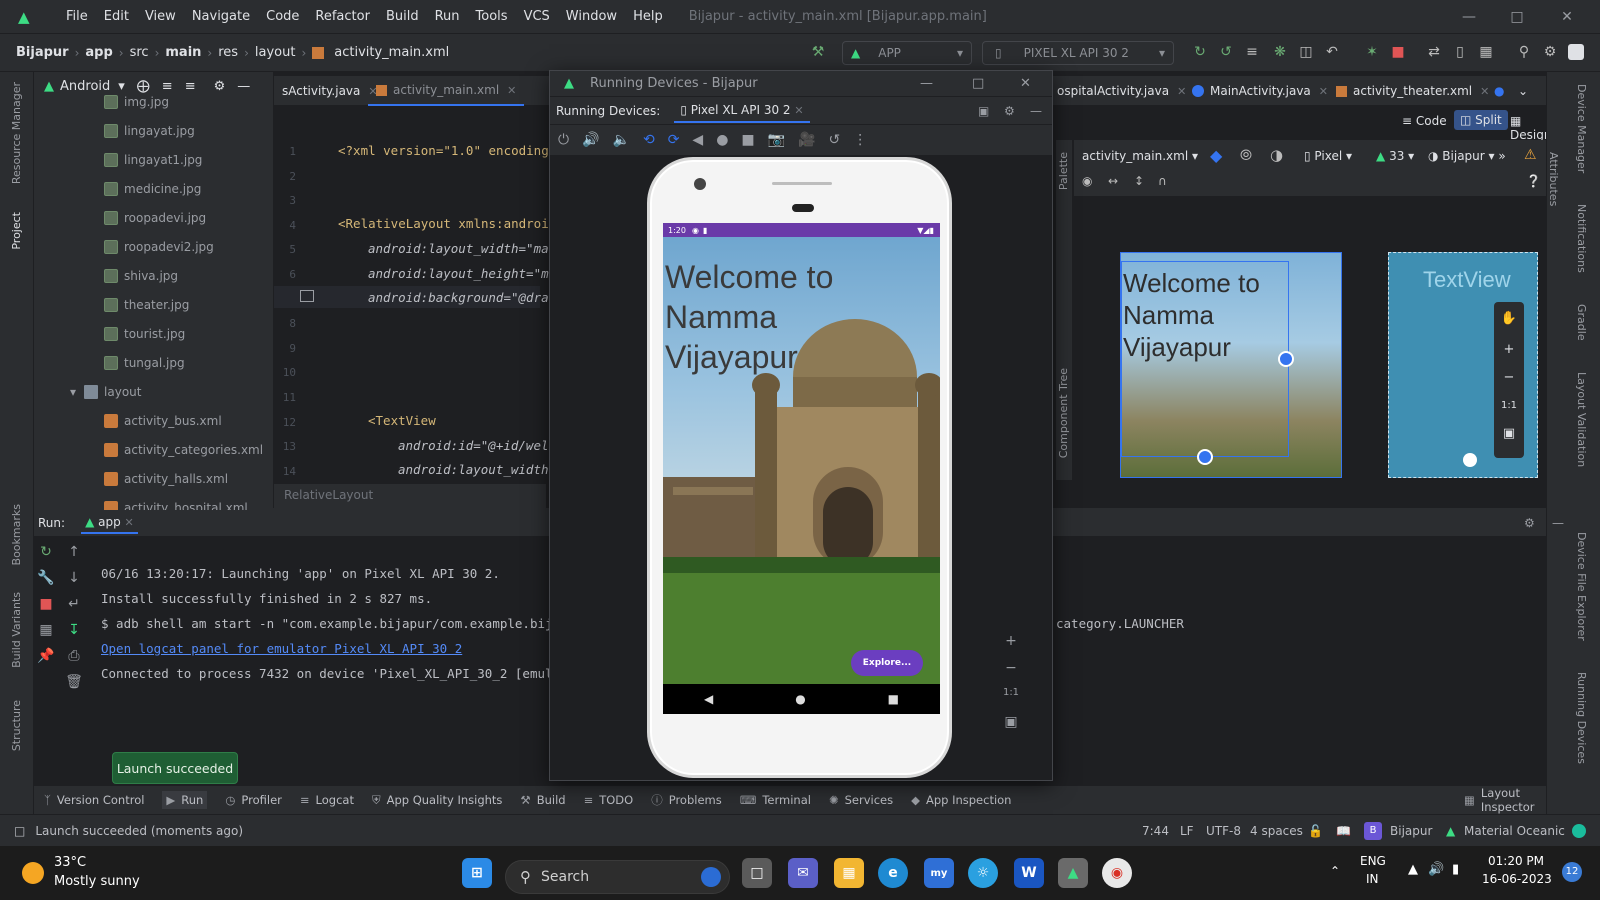 The width and height of the screenshot is (1600, 900). What do you see at coordinates (74, 630) in the screenshot?
I see `scroll-to-end-icon: ↧` at bounding box center [74, 630].